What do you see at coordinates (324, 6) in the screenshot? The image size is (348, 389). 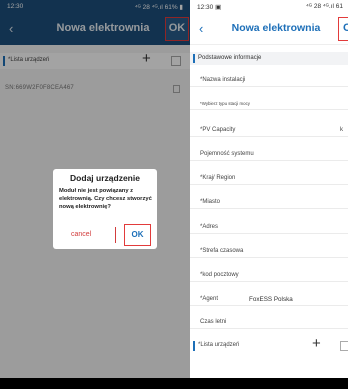 I see `status-indicators: ⁴ᴳ 28 ⁴ᴳ.ıl 61` at bounding box center [324, 6].